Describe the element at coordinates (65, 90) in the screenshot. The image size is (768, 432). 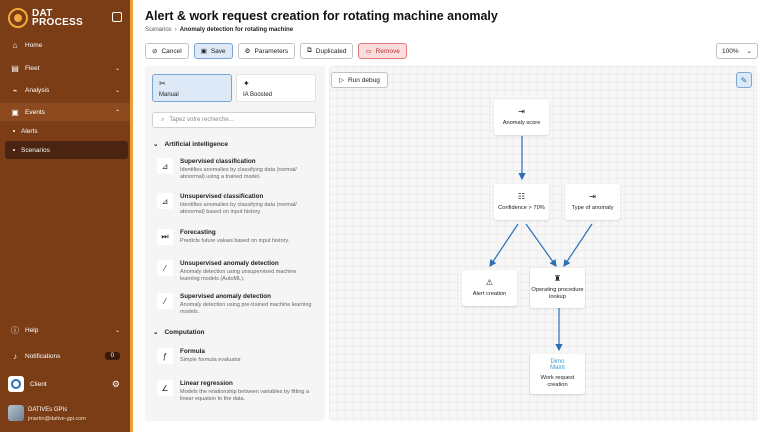
I see `sidebar-item-analysis: ⌁ Analysis ⌄` at that location.